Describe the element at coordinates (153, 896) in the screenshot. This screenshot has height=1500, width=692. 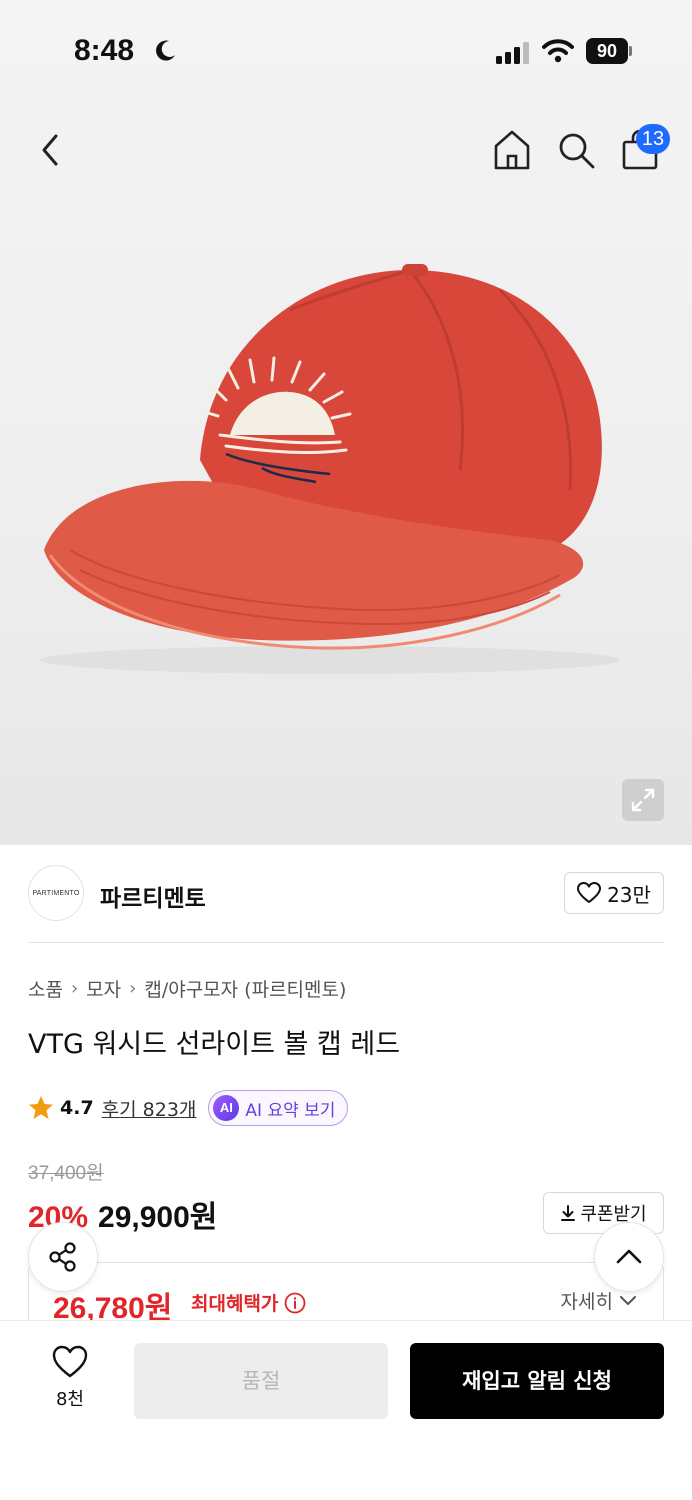
I see `brand-name: 파르티멘토` at that location.